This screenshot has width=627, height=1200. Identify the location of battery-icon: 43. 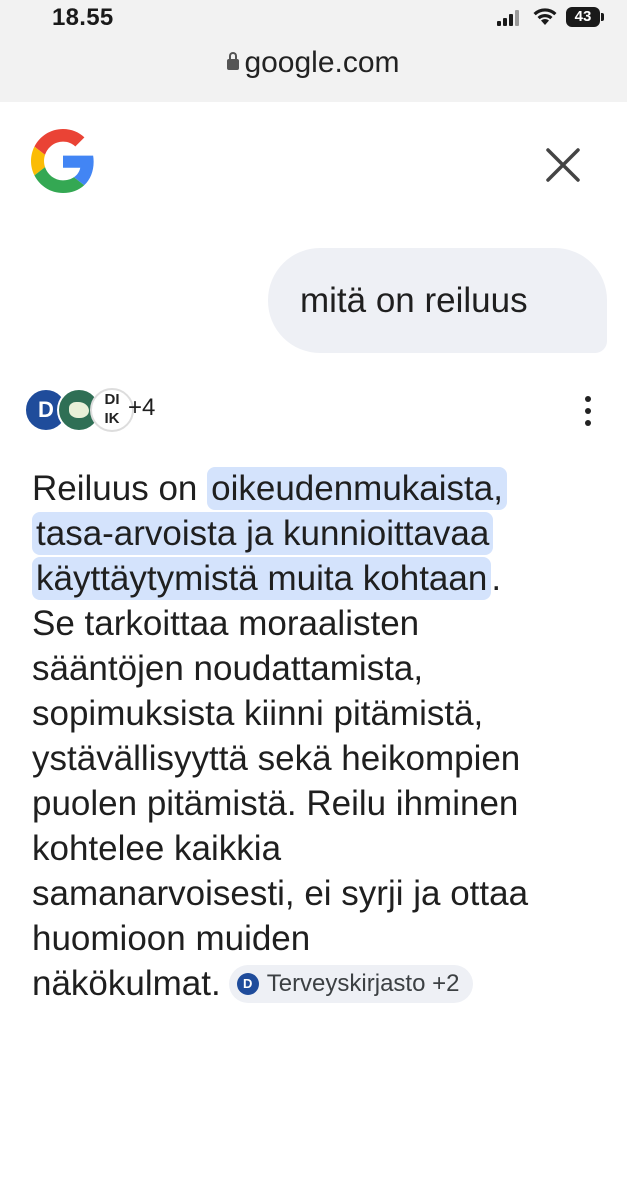
(585, 17).